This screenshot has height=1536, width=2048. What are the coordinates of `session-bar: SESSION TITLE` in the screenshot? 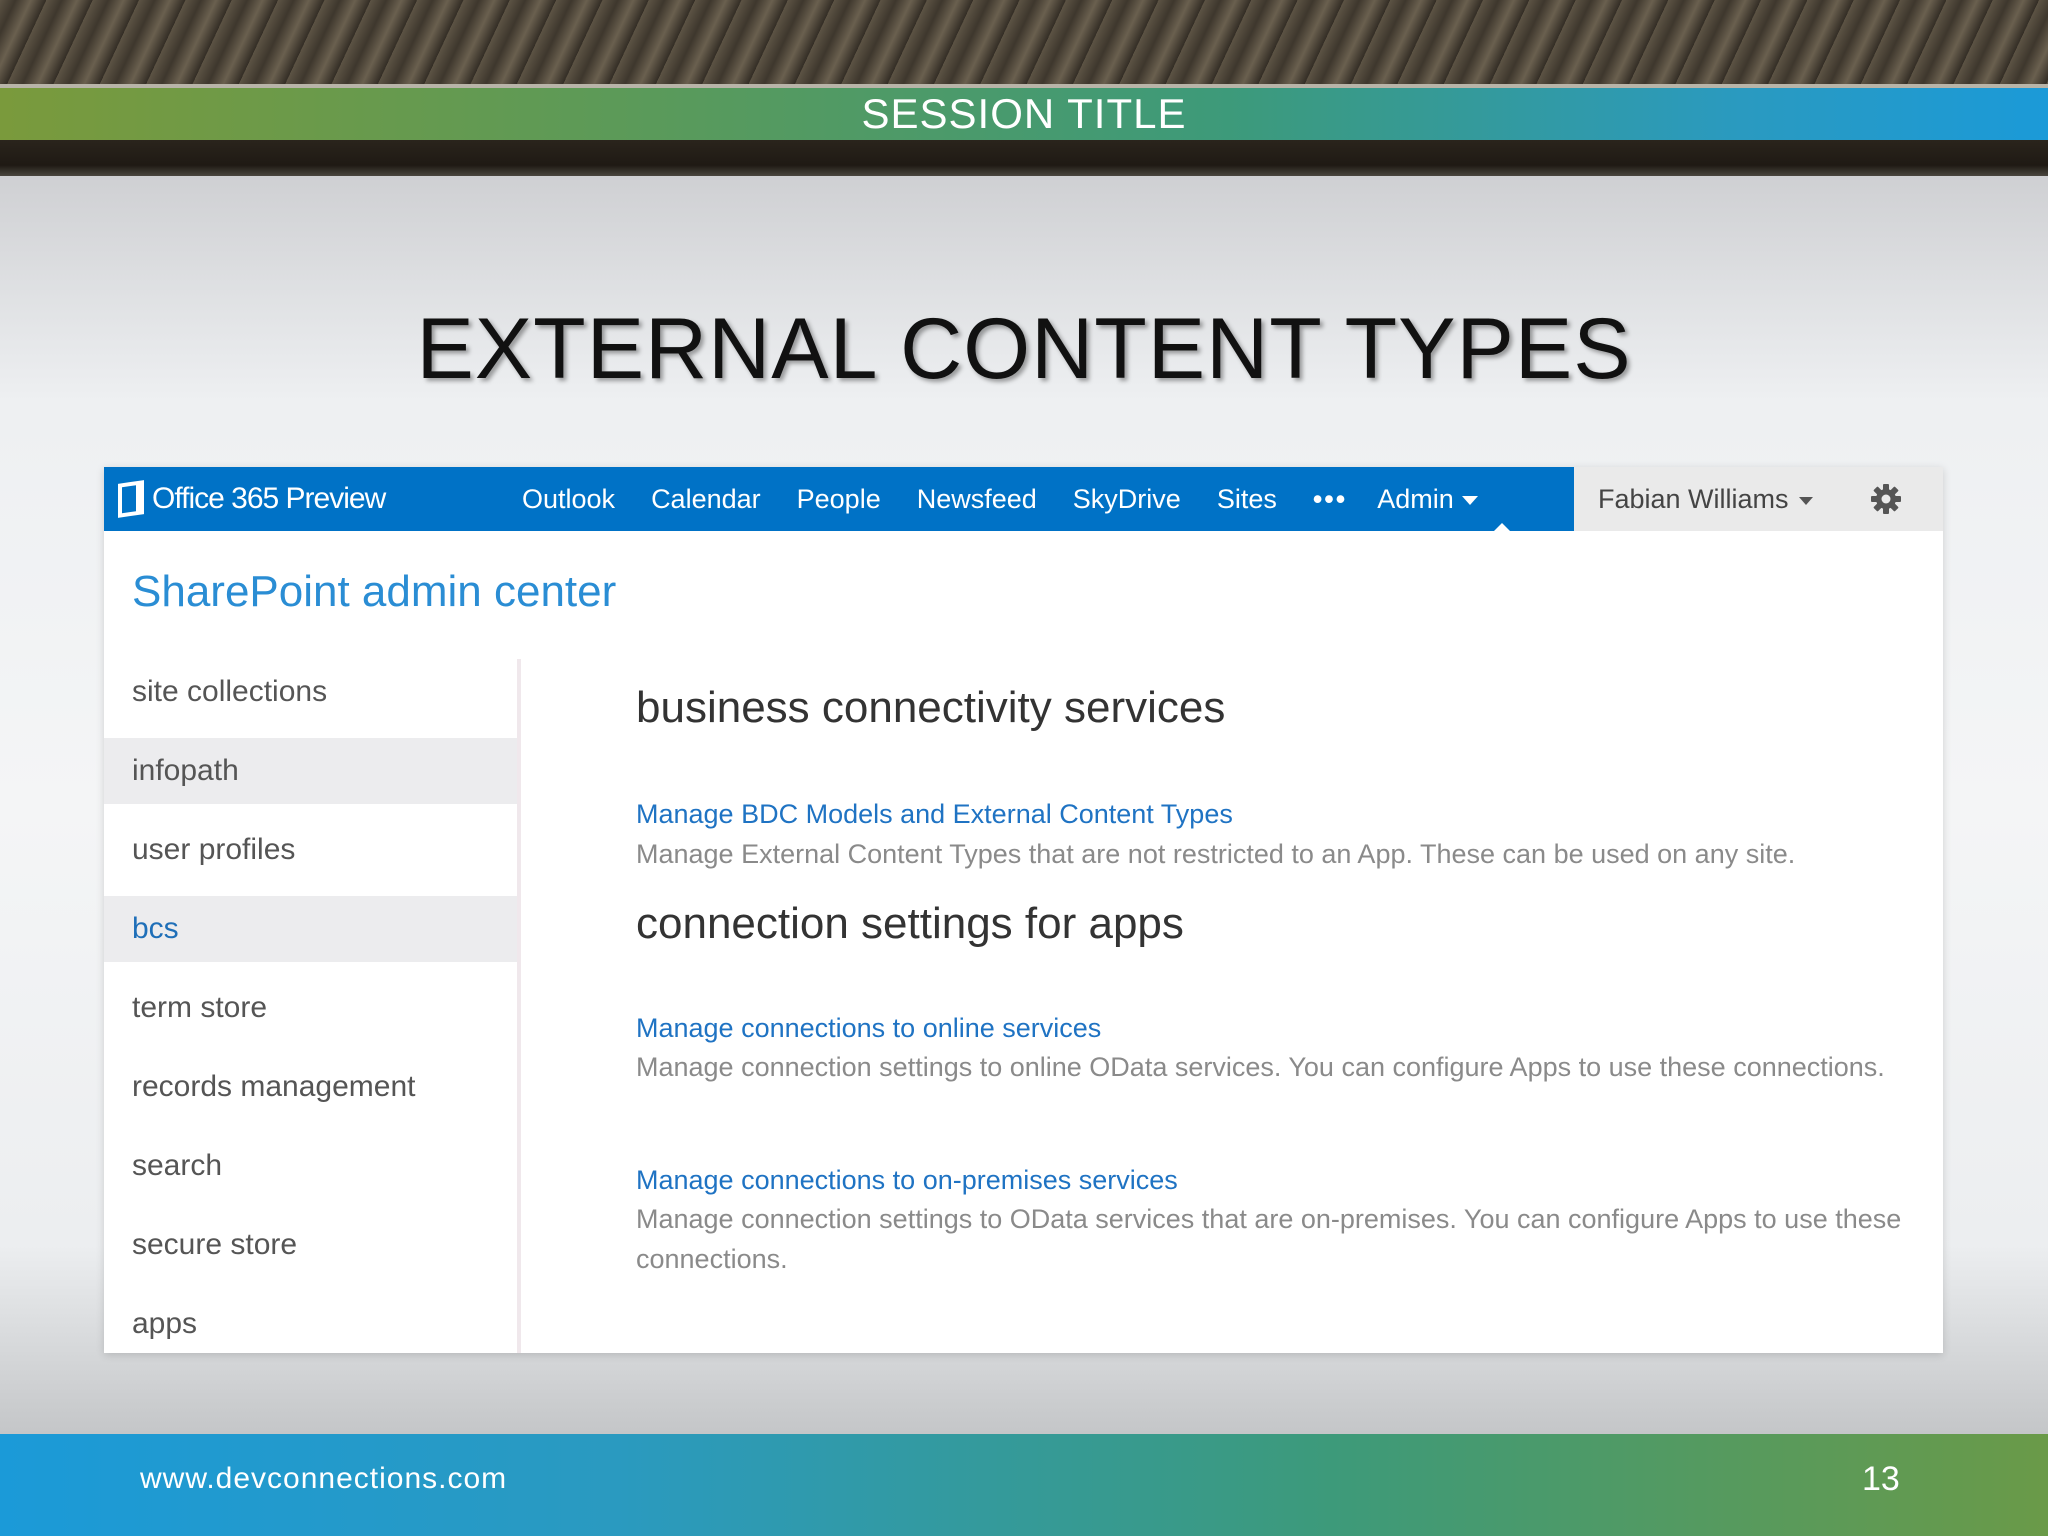 It's located at (1024, 114).